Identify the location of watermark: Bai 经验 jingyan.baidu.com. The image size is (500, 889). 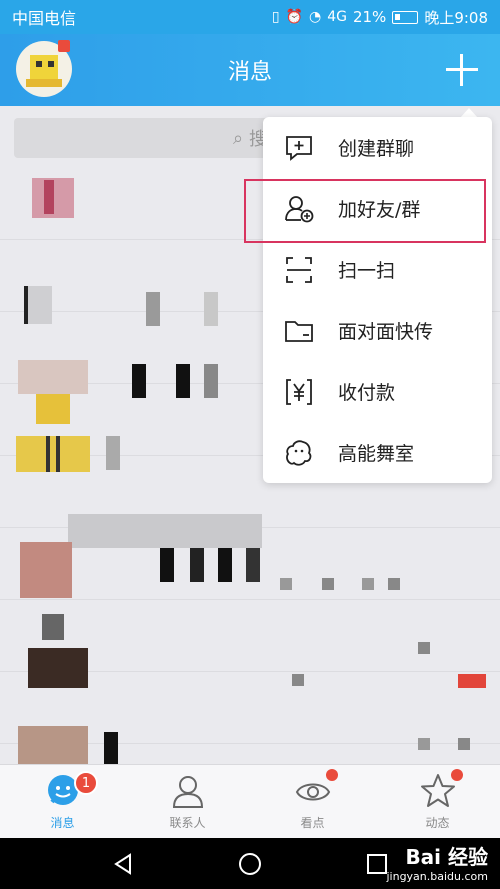
(437, 862).